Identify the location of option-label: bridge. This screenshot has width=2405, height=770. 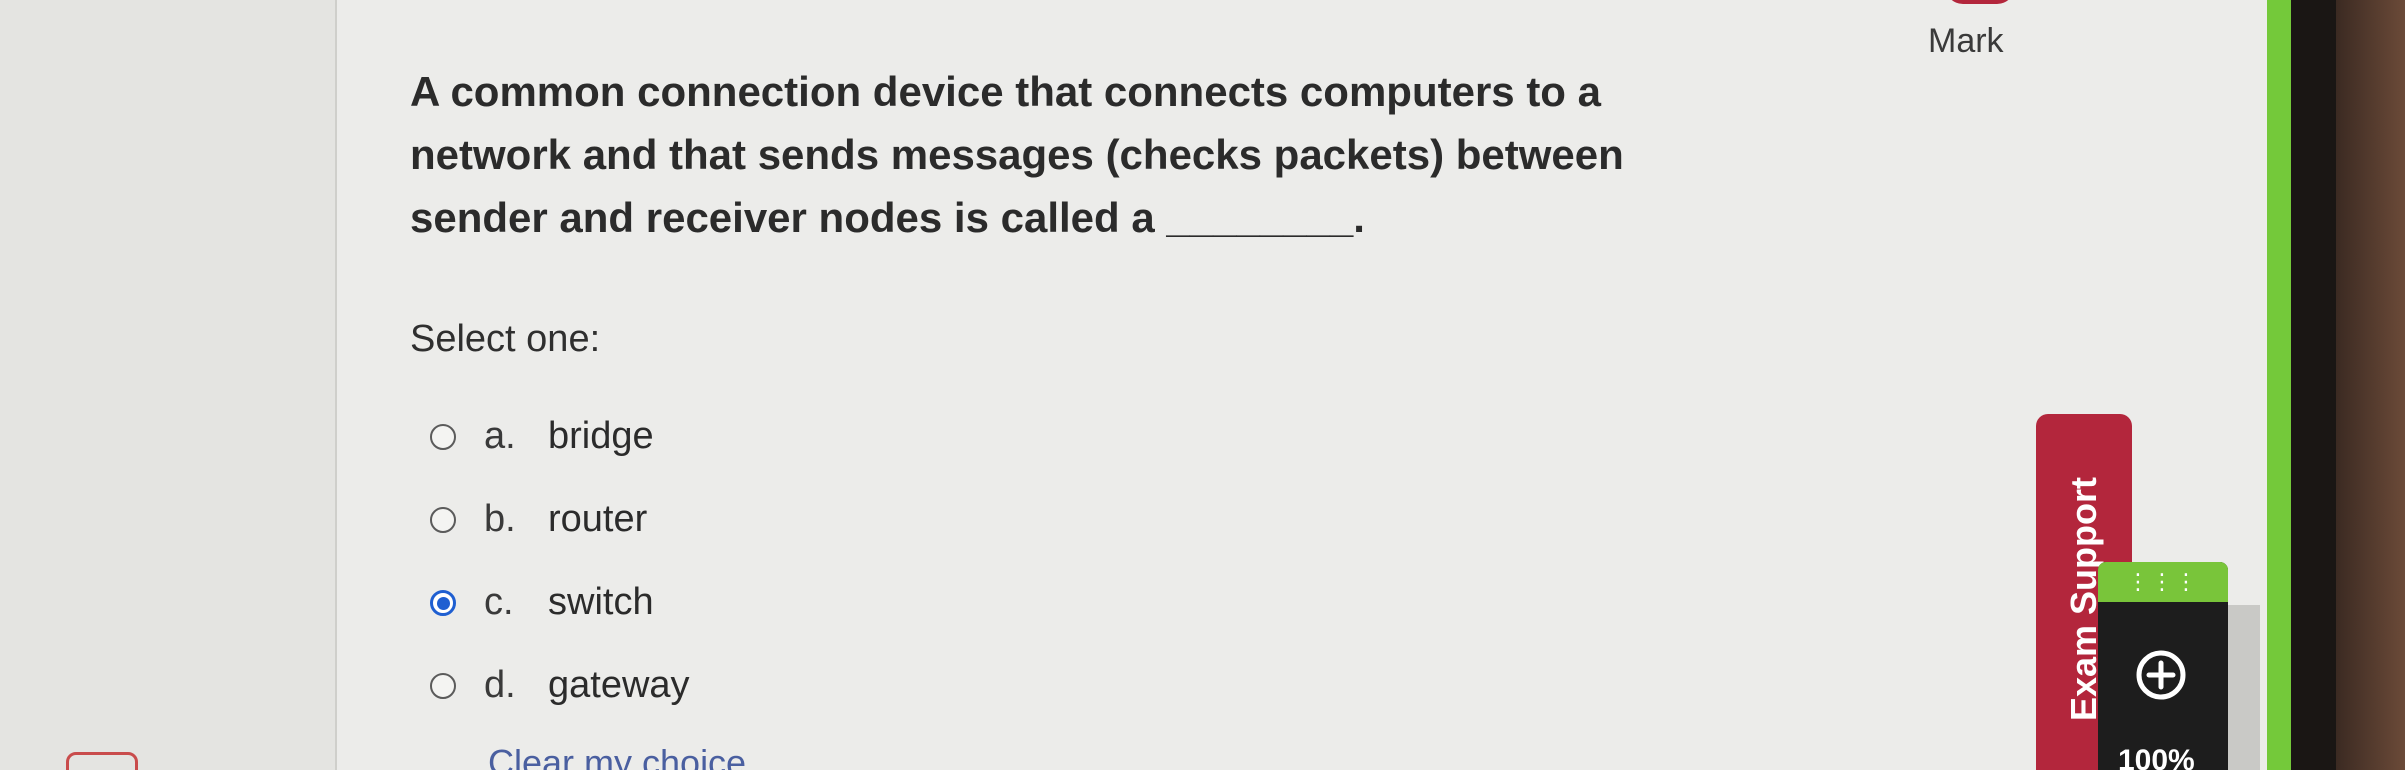
(601, 436).